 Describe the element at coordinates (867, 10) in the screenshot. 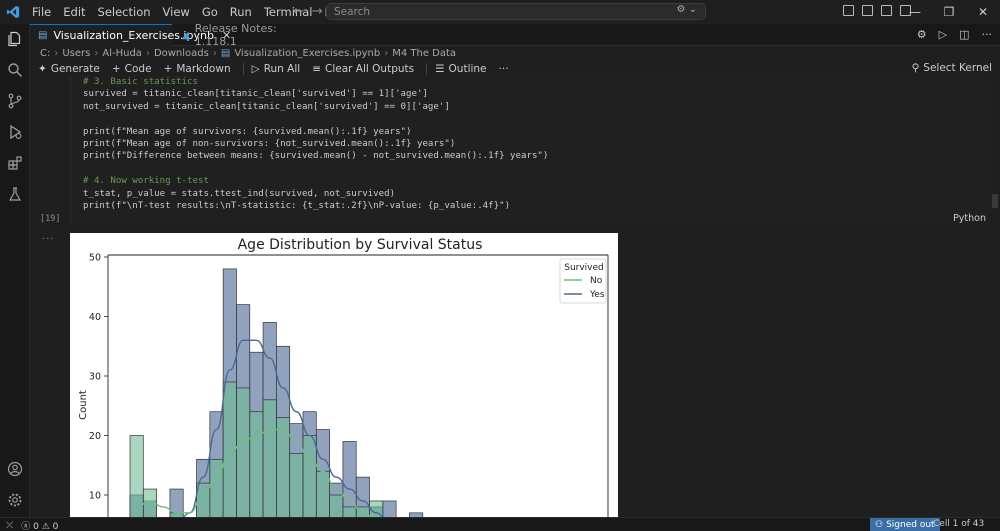

I see `toggle-panel-icon` at that location.